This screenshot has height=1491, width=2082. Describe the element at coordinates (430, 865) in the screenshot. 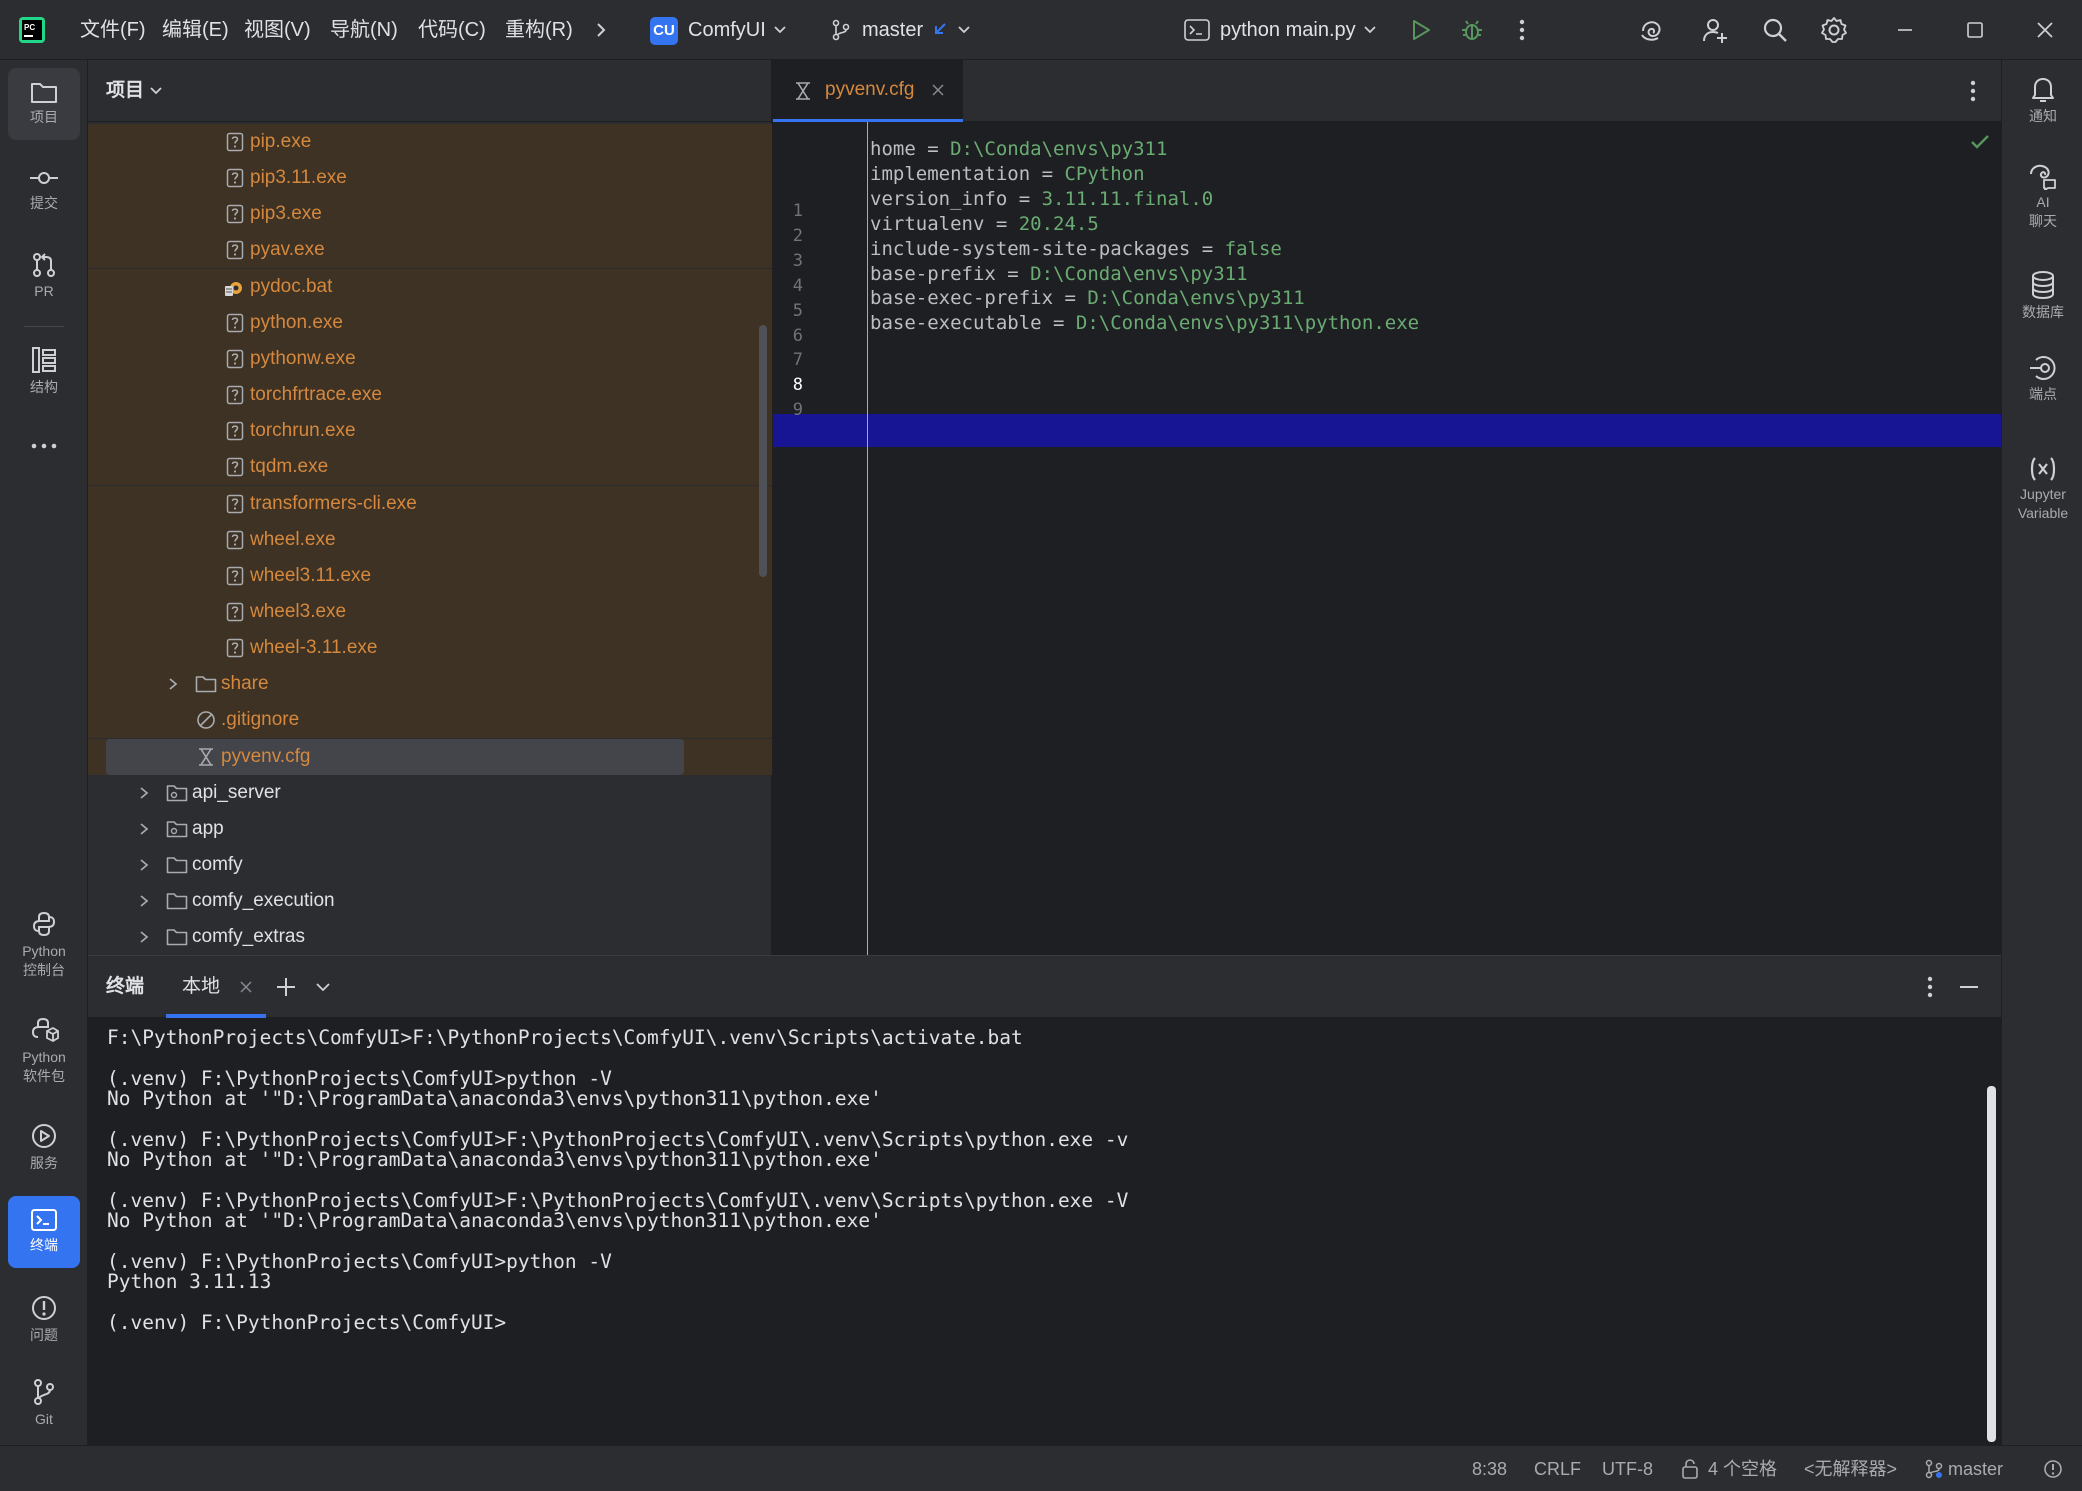

I see `tree-item: comfy` at that location.